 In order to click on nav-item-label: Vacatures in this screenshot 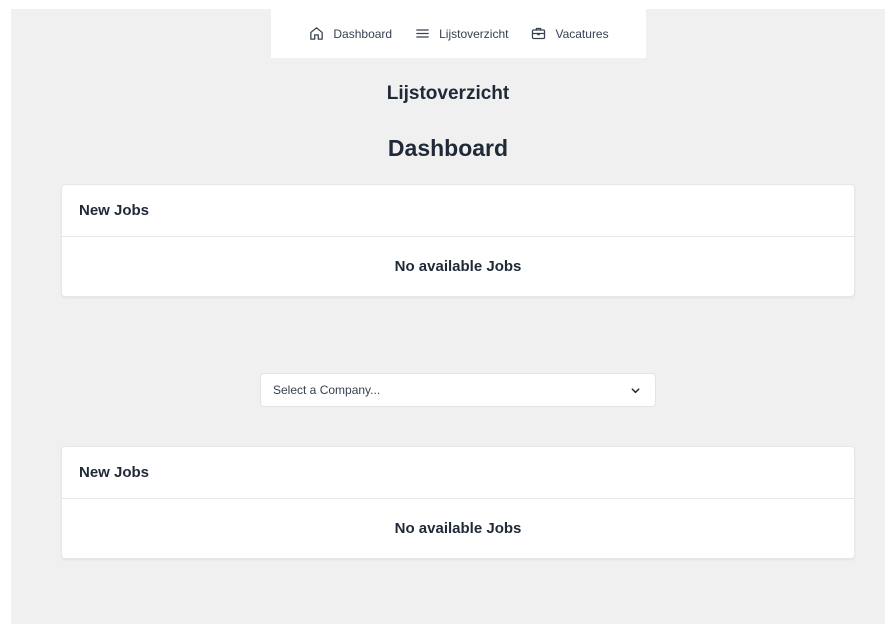, I will do `click(582, 33)`.